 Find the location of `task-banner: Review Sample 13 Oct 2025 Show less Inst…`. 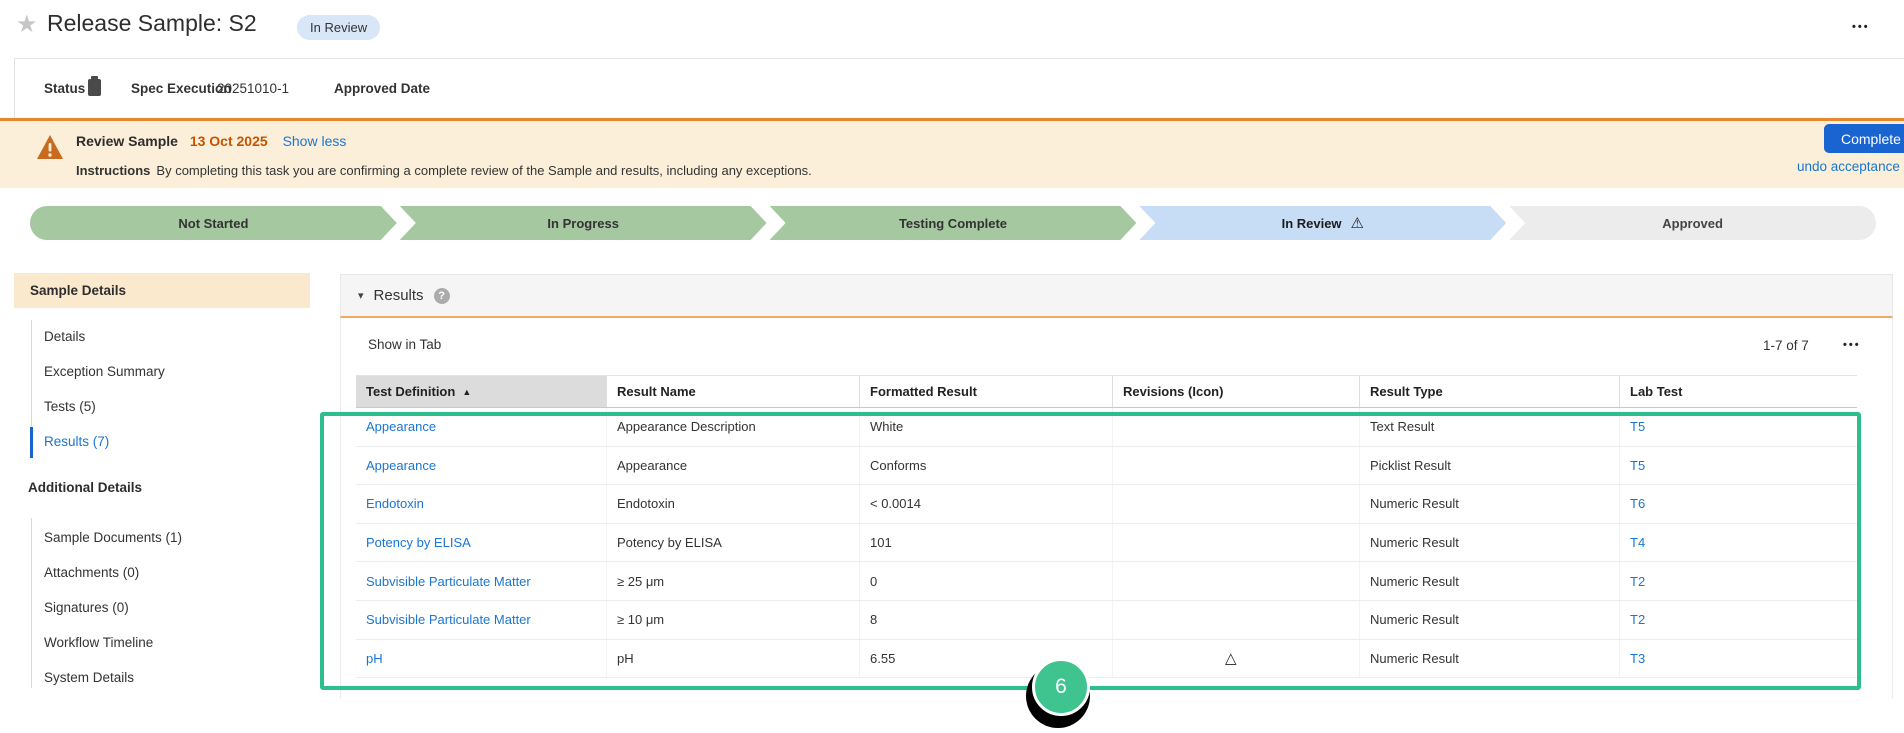

task-banner: Review Sample 13 Oct 2025 Show less Inst… is located at coordinates (952, 153).